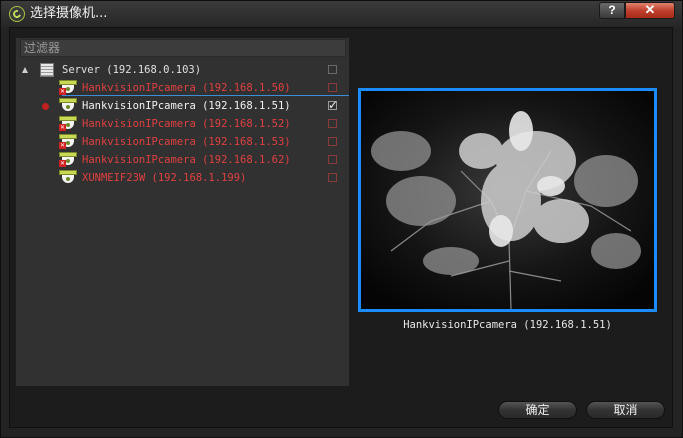 Image resolution: width=683 pixels, height=438 pixels. I want to click on camera-label: XUNMEIF23W (192.168.1.199), so click(164, 178).